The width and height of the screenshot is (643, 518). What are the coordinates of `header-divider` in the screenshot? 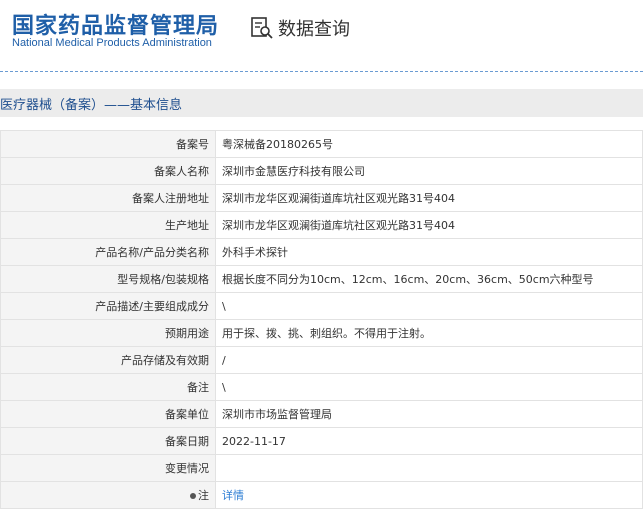 It's located at (321, 71).